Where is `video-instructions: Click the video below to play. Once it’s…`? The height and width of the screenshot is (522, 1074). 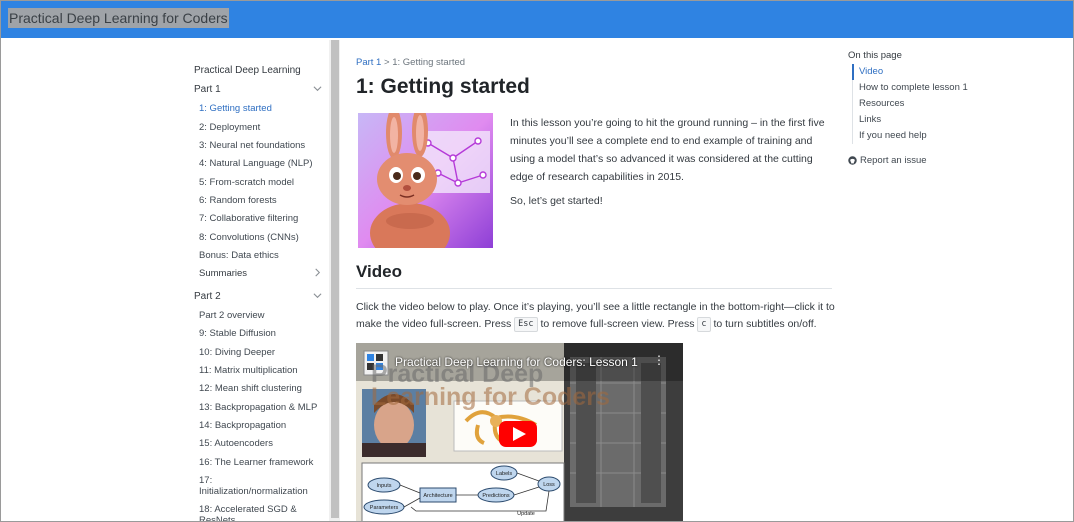
video-instructions: Click the video below to play. Once it’s… is located at coordinates (596, 315).